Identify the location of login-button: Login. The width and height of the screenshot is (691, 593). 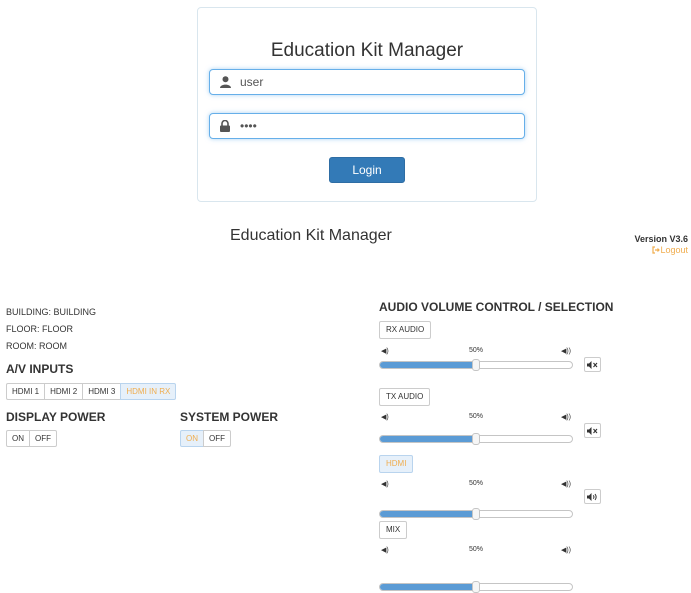
(367, 170).